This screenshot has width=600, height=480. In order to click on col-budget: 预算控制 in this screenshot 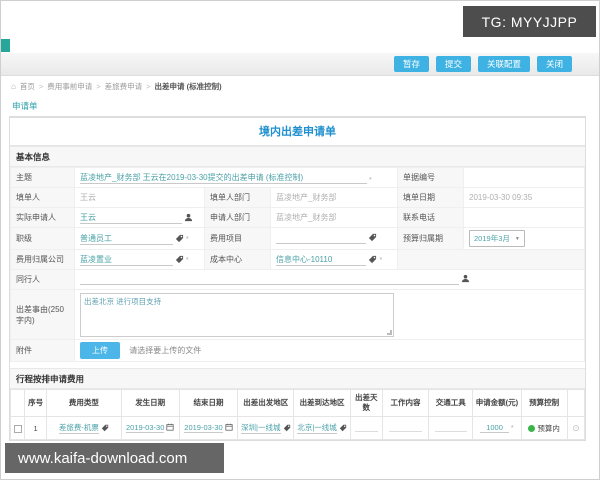, I will do `click(544, 403)`.